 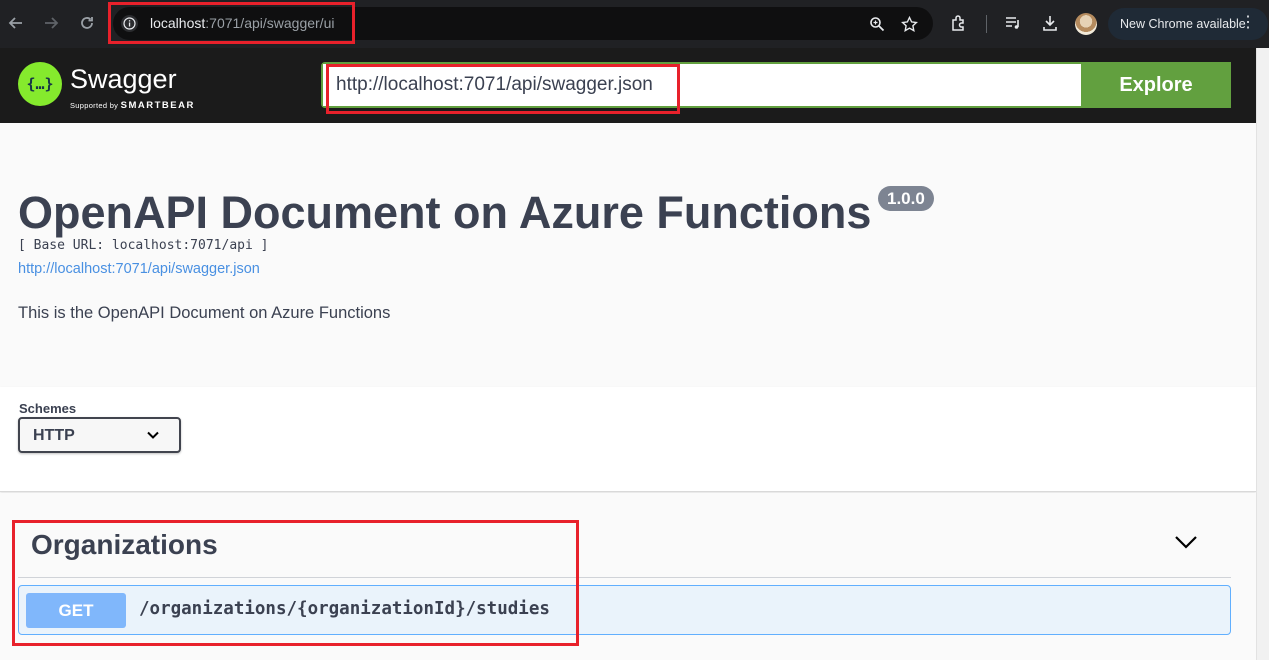 What do you see at coordinates (1013, 23) in the screenshot?
I see `media-controls-icon` at bounding box center [1013, 23].